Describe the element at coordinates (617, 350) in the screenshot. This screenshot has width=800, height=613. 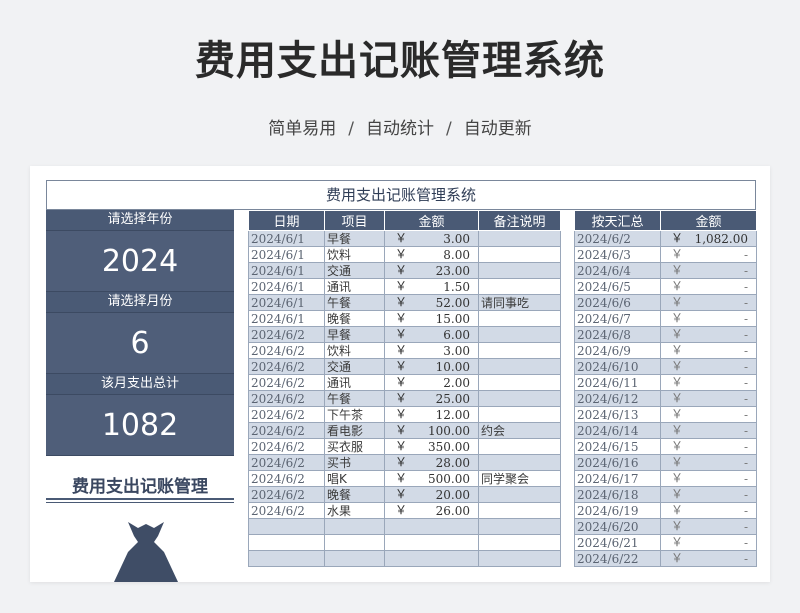
I see `cell-daily-date: 2024/6/9` at that location.